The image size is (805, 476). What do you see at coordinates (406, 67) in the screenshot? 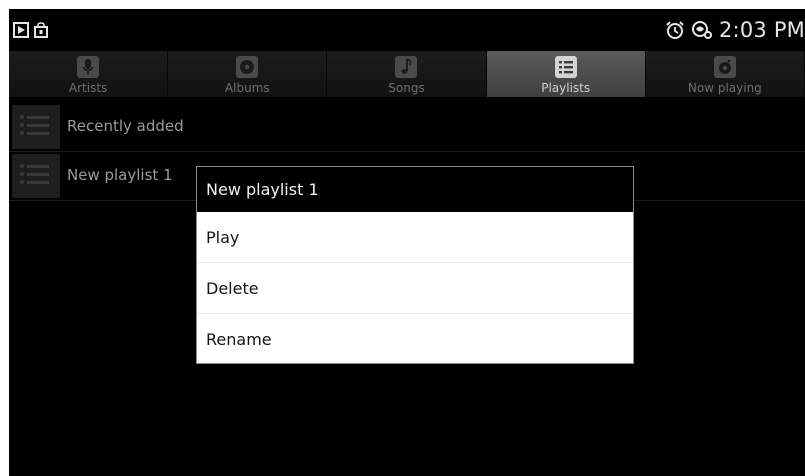
I see `music-note-icon` at bounding box center [406, 67].